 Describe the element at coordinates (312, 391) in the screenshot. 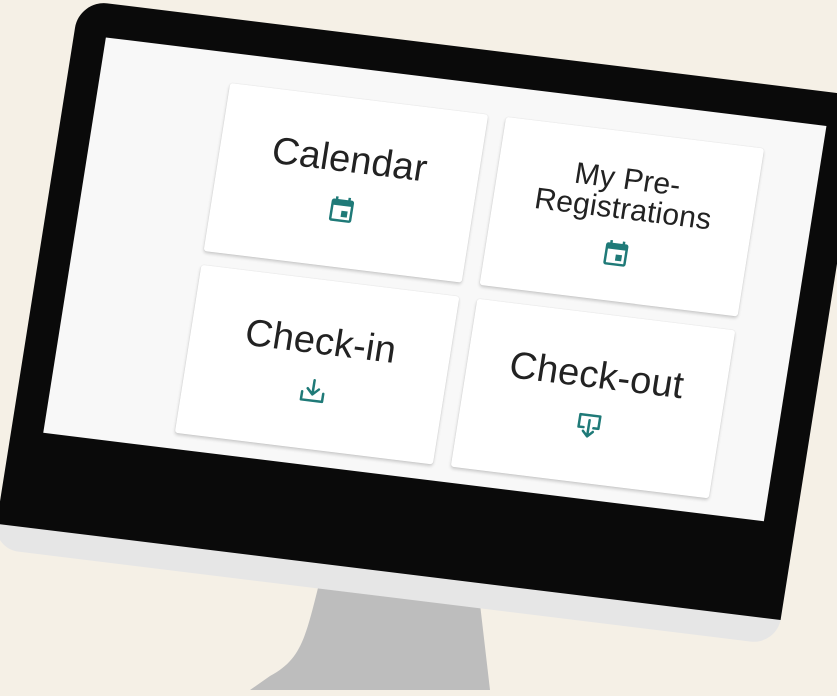

I see `download-tray-icon` at that location.